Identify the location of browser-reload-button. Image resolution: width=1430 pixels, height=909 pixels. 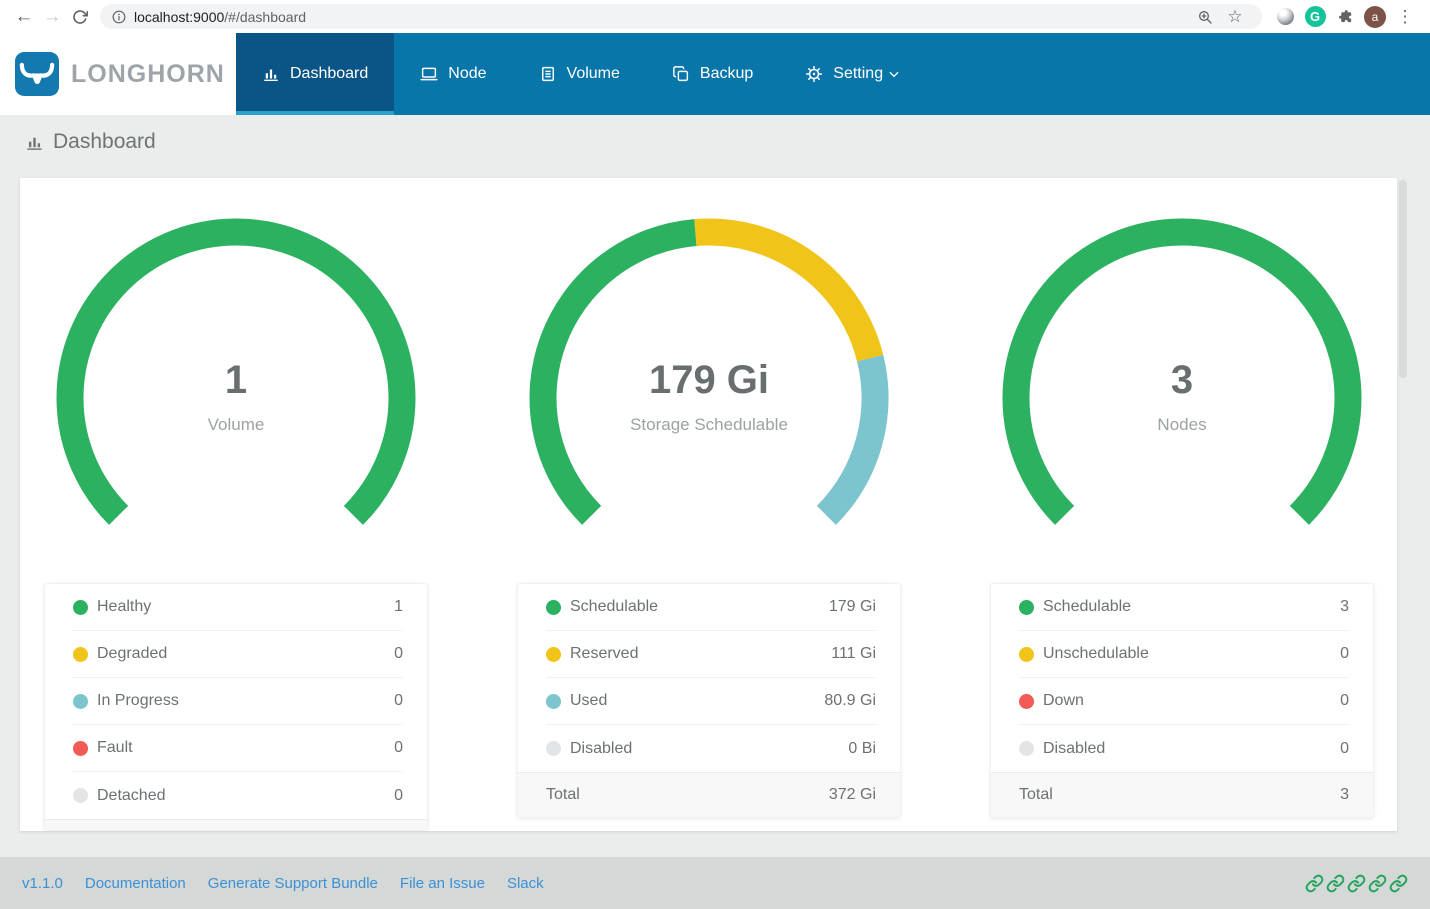
(80, 17).